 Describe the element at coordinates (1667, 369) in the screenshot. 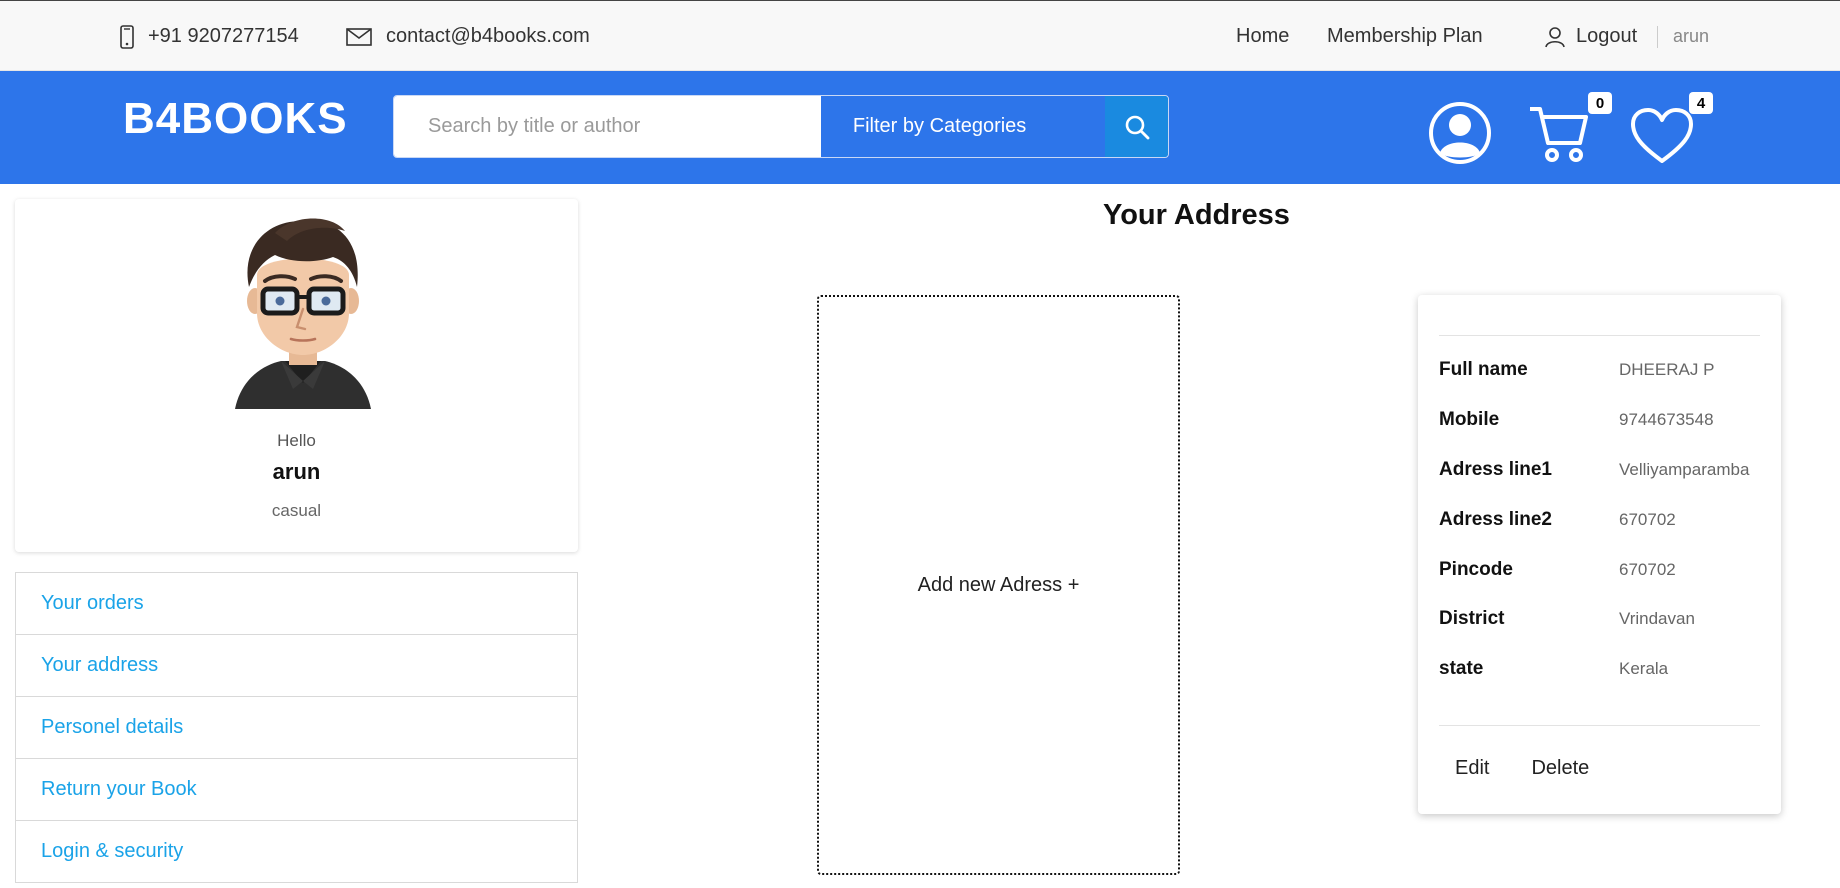

I see `field-value: DHEERAJ P` at that location.